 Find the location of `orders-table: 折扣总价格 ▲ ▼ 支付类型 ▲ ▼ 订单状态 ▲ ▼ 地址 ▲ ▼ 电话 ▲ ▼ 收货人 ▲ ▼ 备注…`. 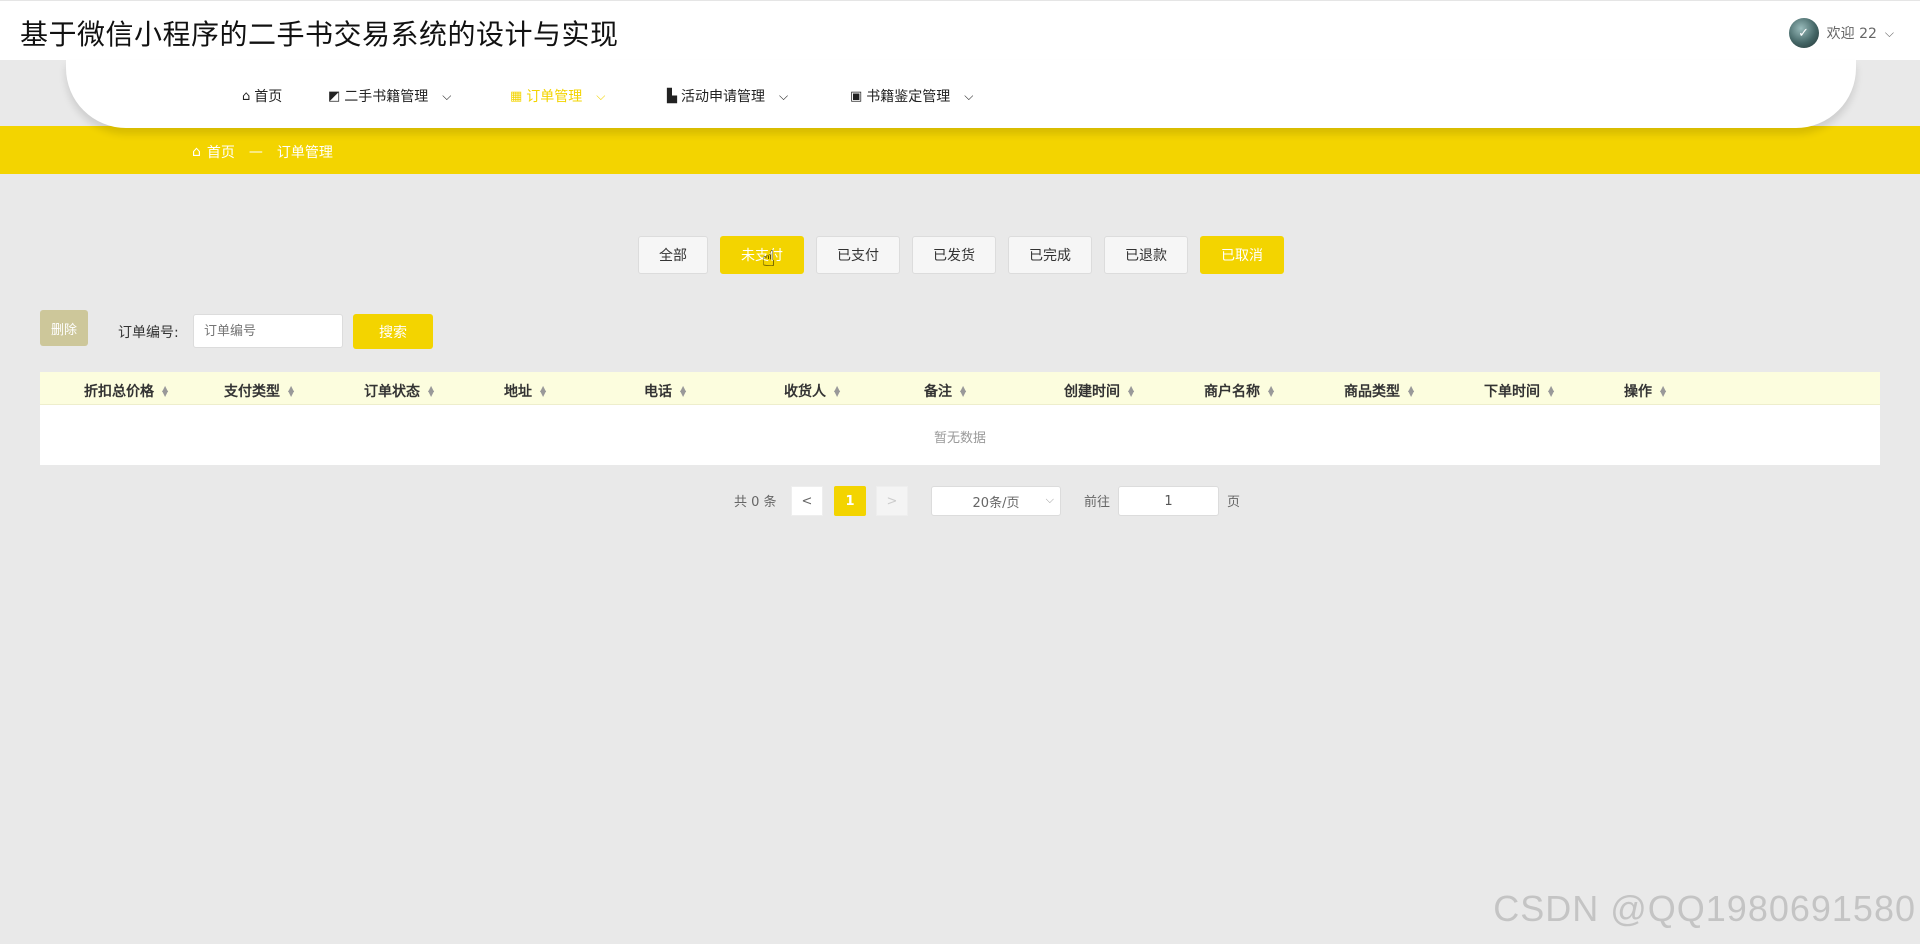

orders-table: 折扣总价格 ▲ ▼ 支付类型 ▲ ▼ 订单状态 ▲ ▼ 地址 ▲ ▼ 电话 ▲ ▼ 收货人 ▲ ▼ 备注… is located at coordinates (960, 418).